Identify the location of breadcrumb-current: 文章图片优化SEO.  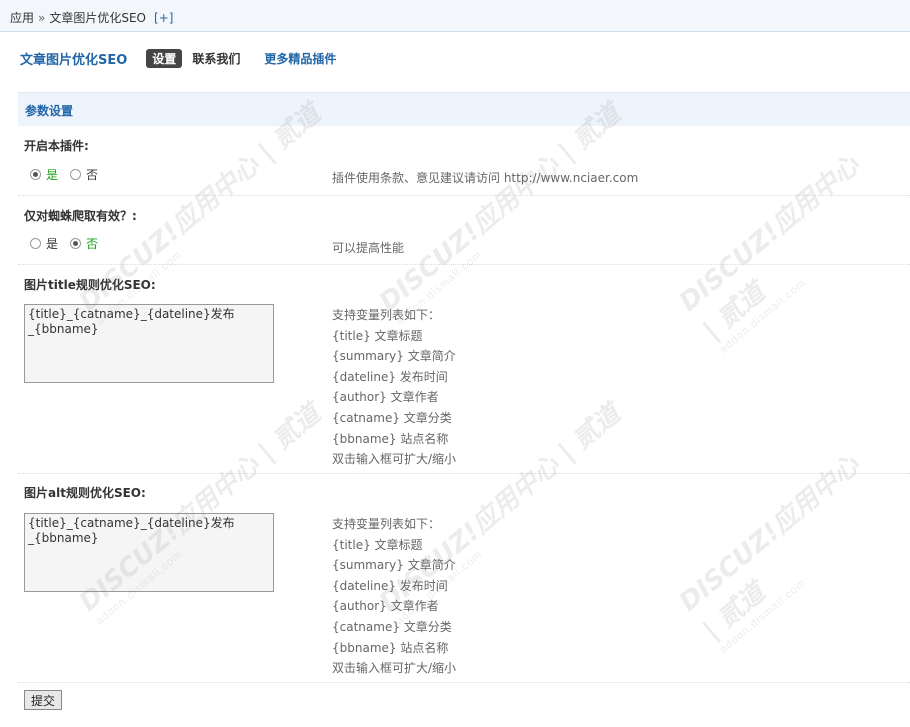
(97, 18).